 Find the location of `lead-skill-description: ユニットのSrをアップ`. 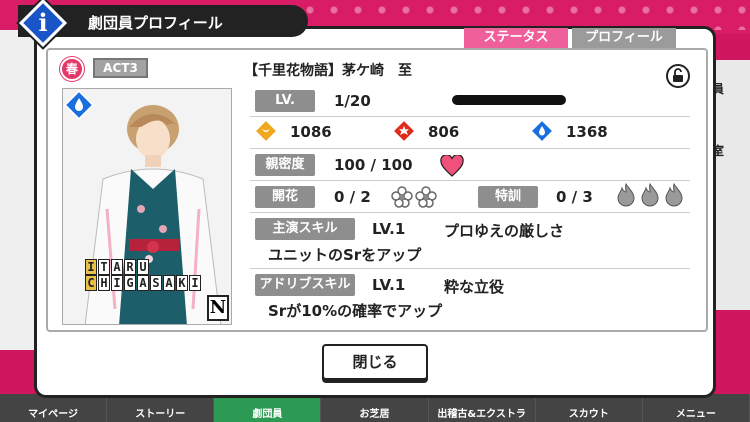

lead-skill-description: ユニットのSrをアップ is located at coordinates (345, 255).